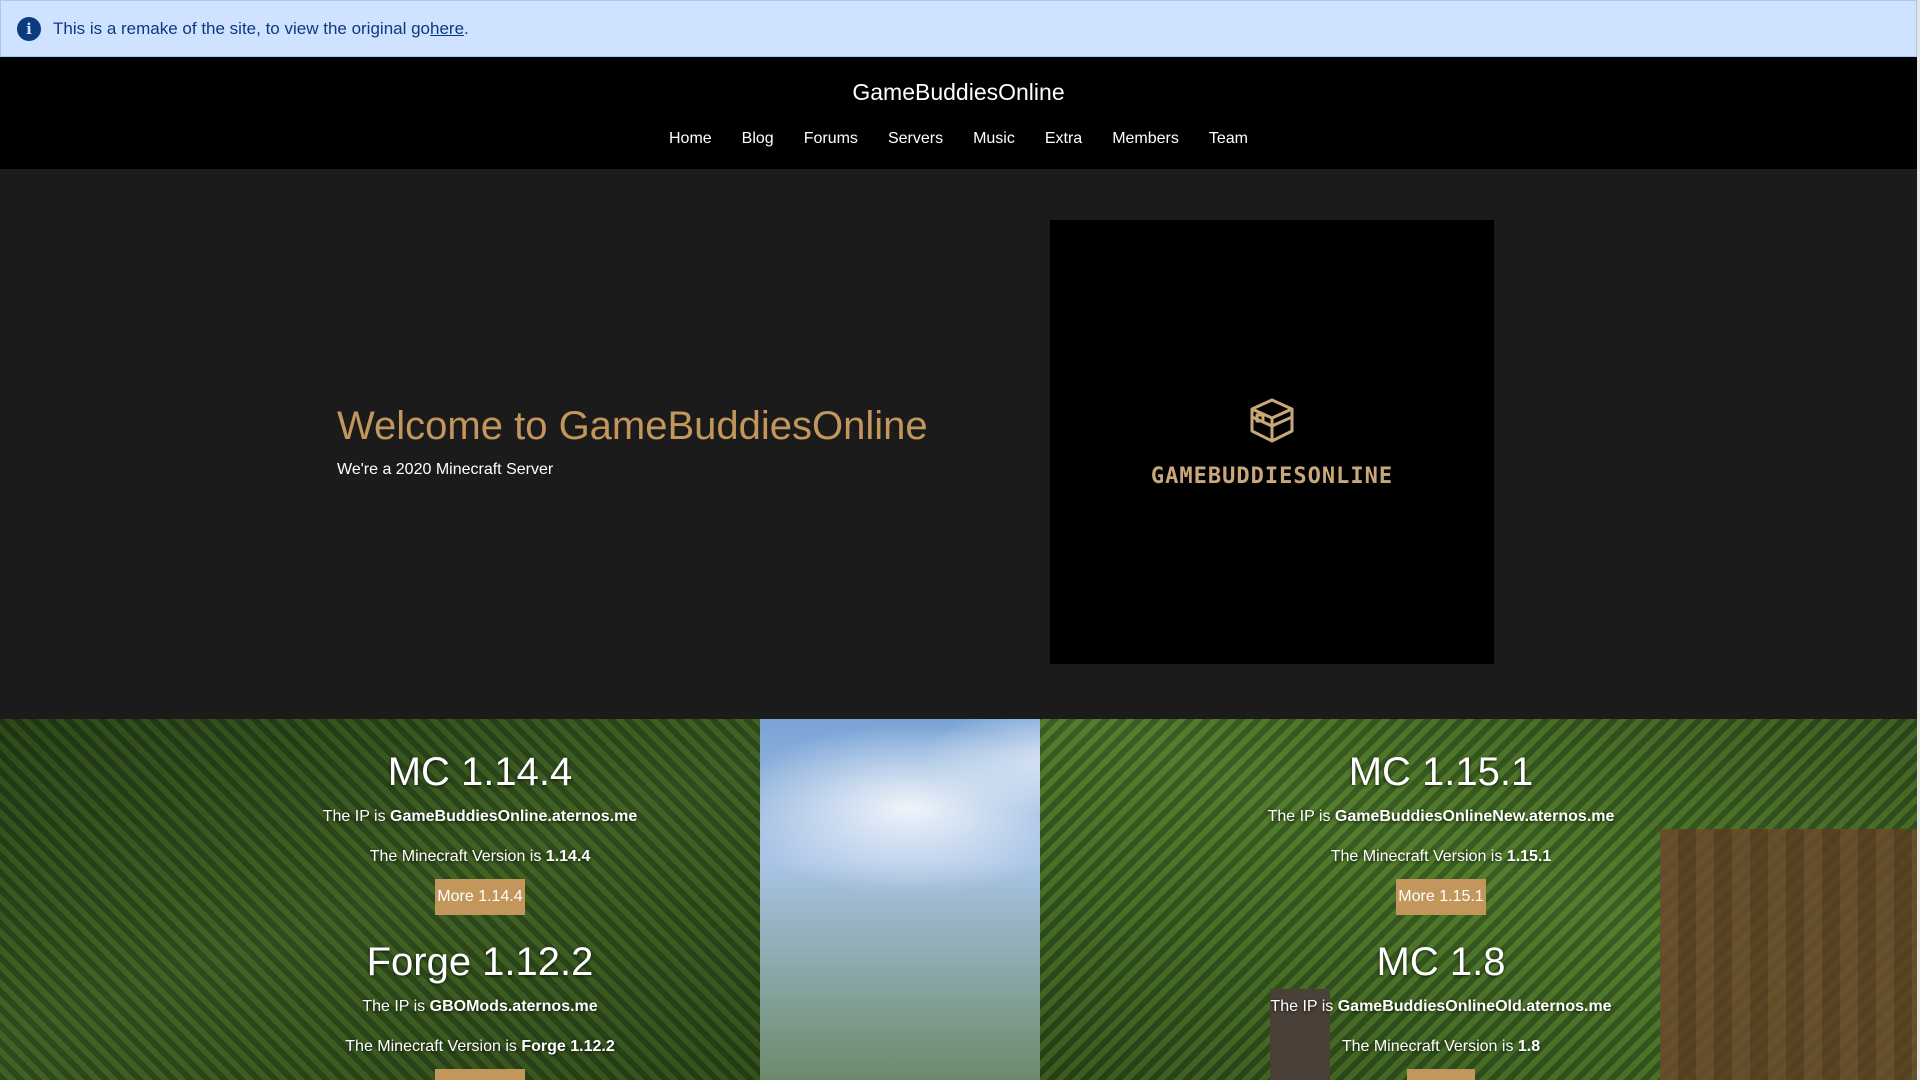  I want to click on nav-forums: Forums, so click(831, 139).